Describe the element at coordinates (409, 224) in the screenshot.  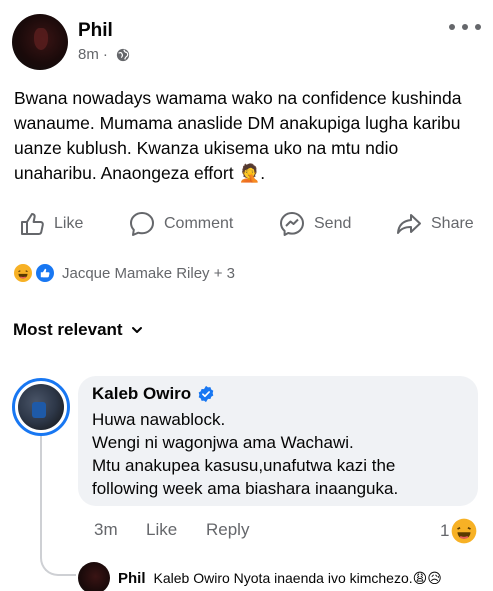
I see `share-arrow-icon` at that location.